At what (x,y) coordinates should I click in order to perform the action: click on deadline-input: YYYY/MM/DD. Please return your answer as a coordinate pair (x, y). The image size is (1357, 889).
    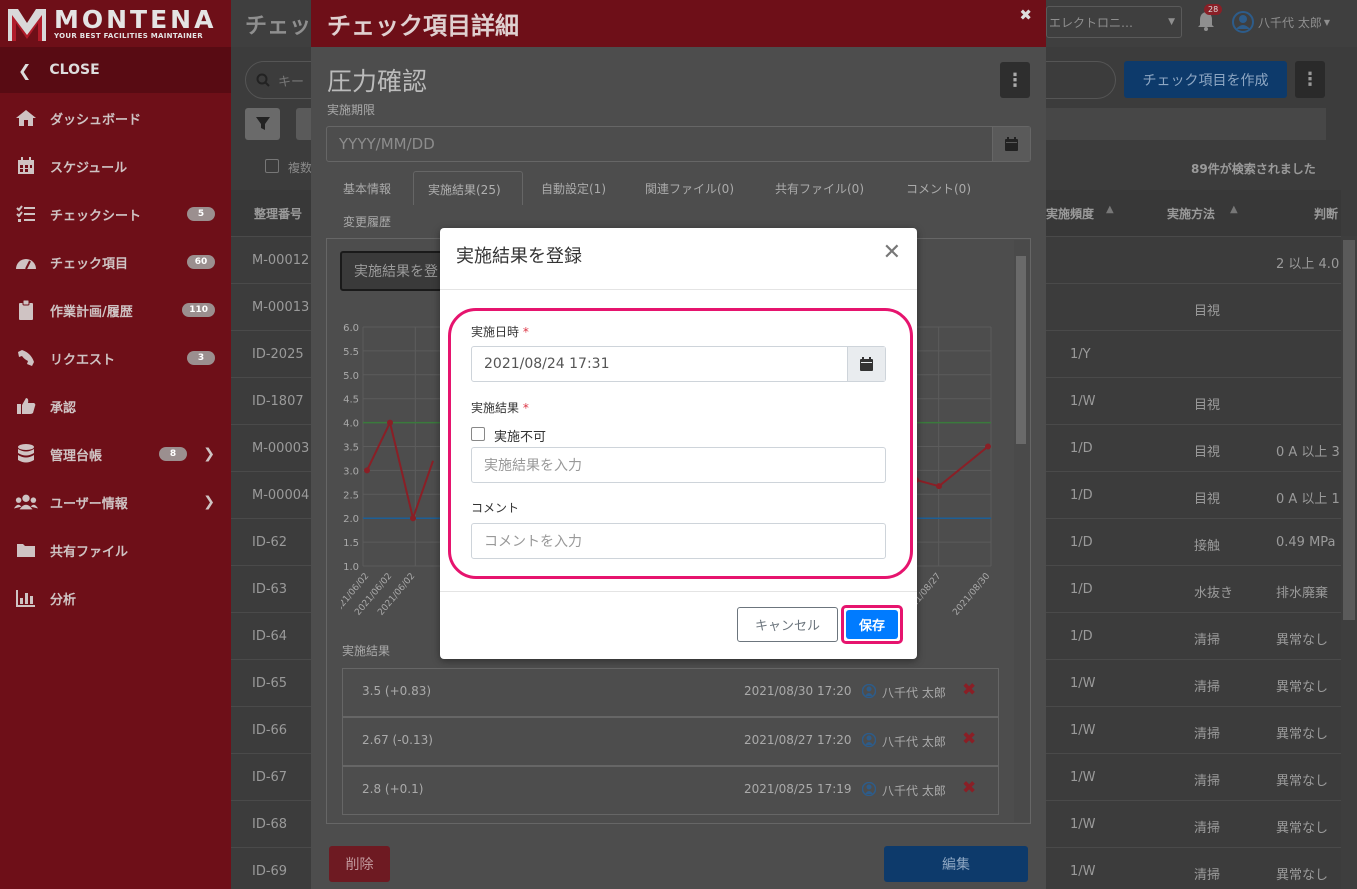
    Looking at the image, I should click on (678, 144).